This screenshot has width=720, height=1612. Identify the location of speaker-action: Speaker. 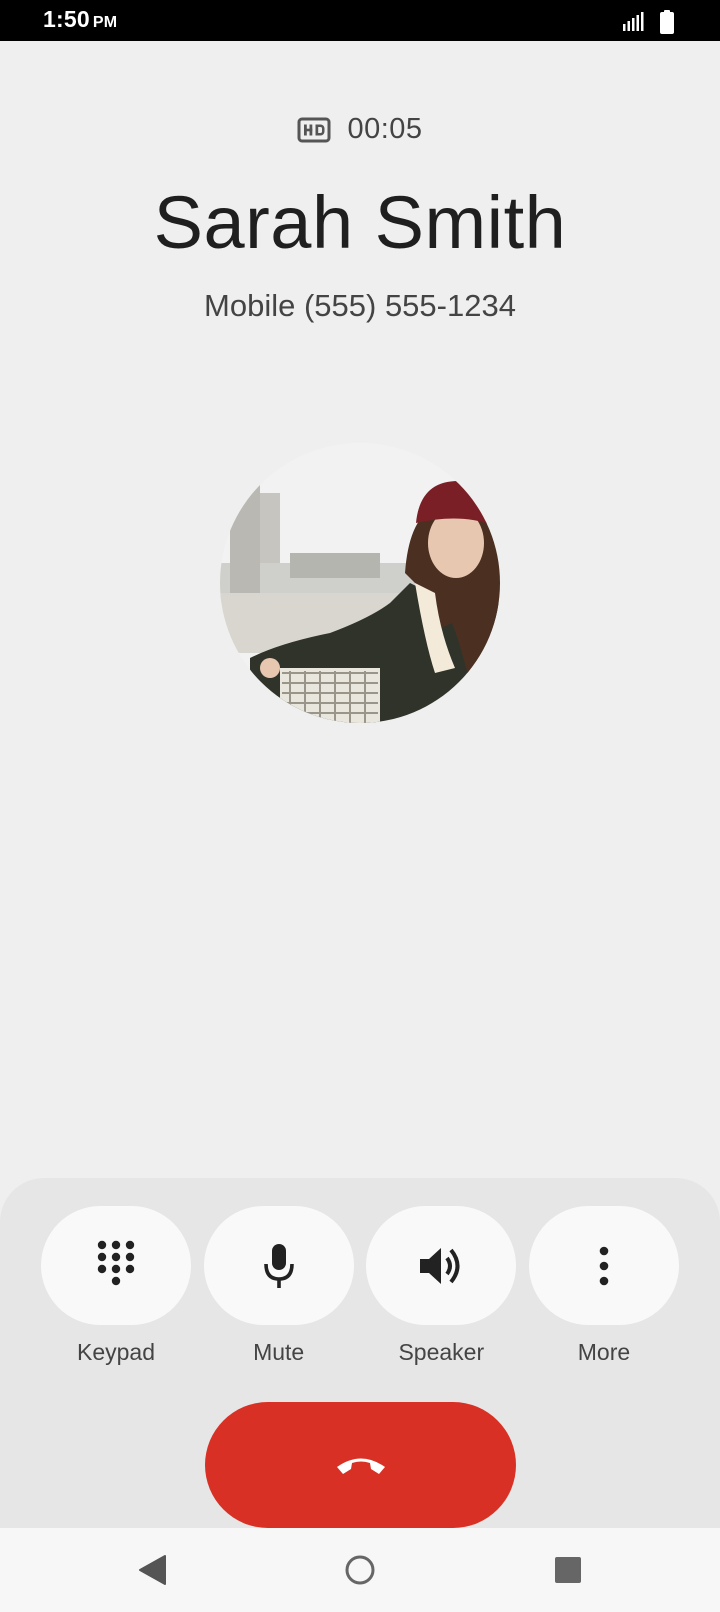
(441, 1286).